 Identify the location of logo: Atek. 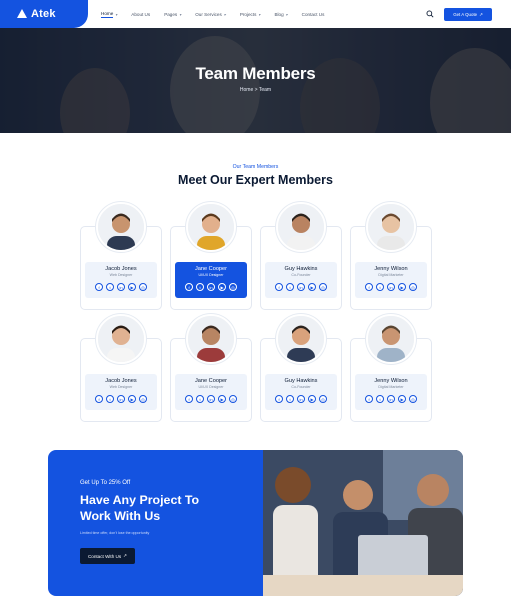
(44, 14).